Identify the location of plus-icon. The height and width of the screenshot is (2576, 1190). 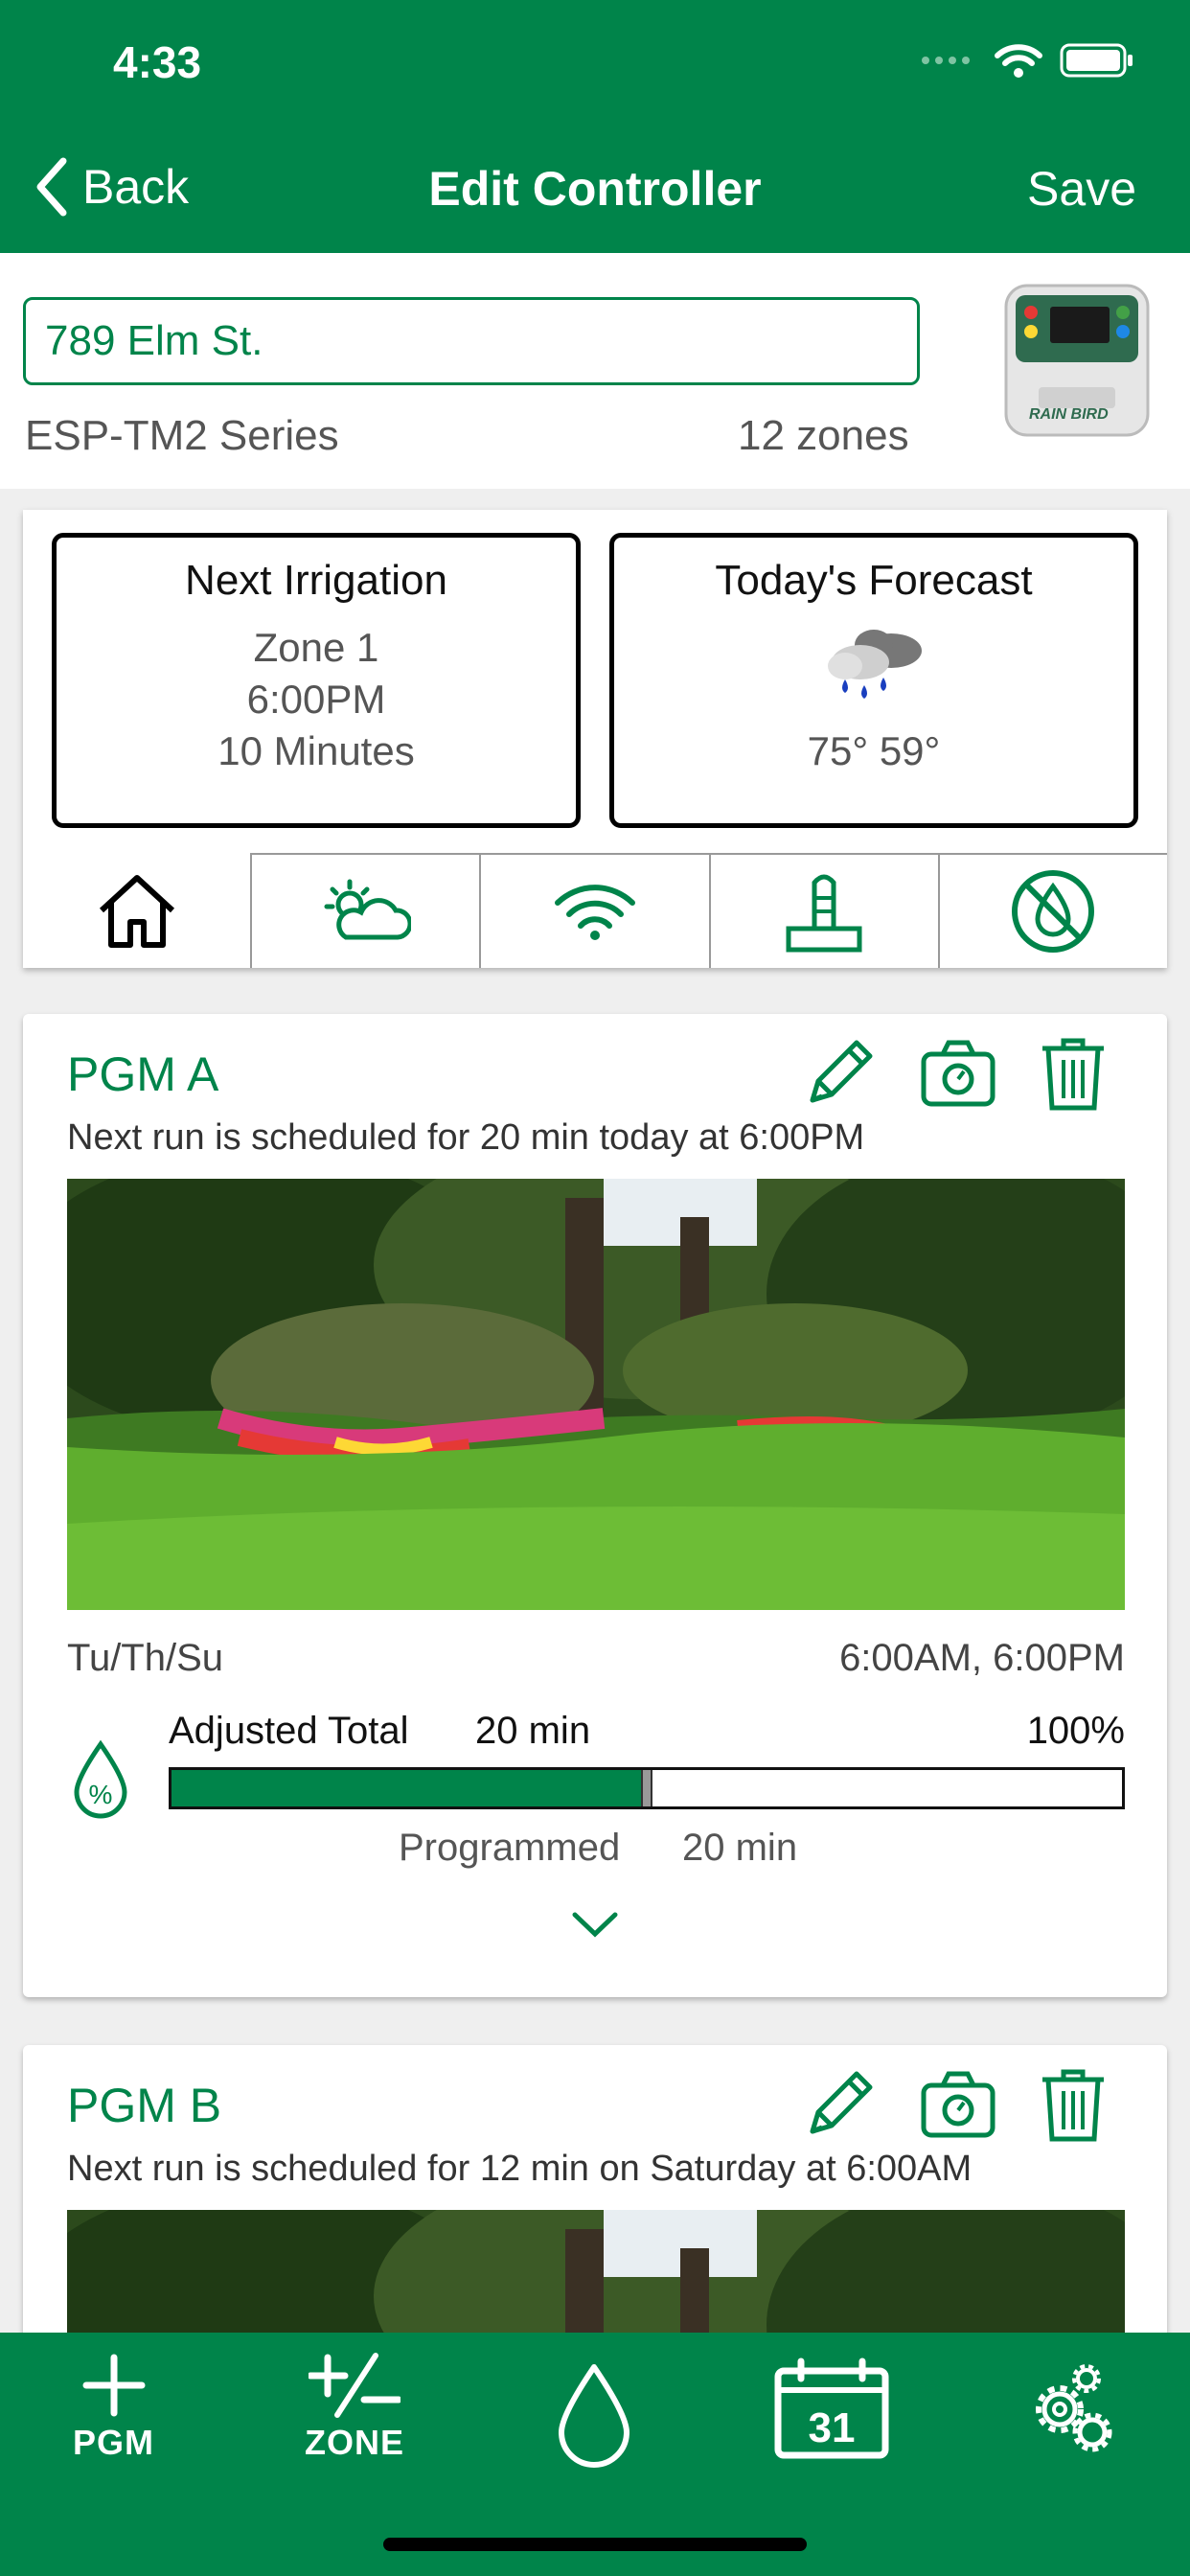
(114, 2386).